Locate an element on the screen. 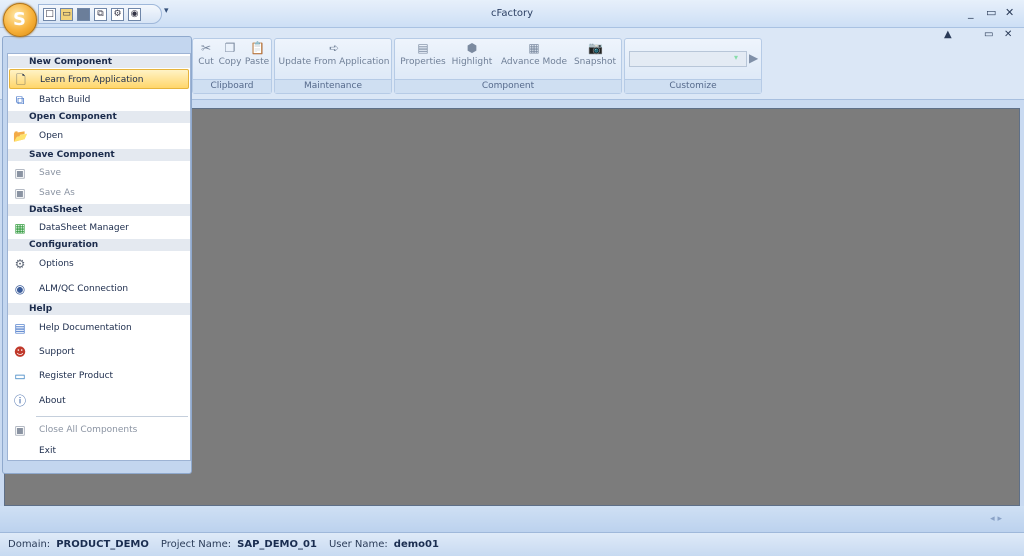 The width and height of the screenshot is (1024, 556). menu-item-alm-qc-connection: ◉ ALM/QC Connection is located at coordinates (99, 289).